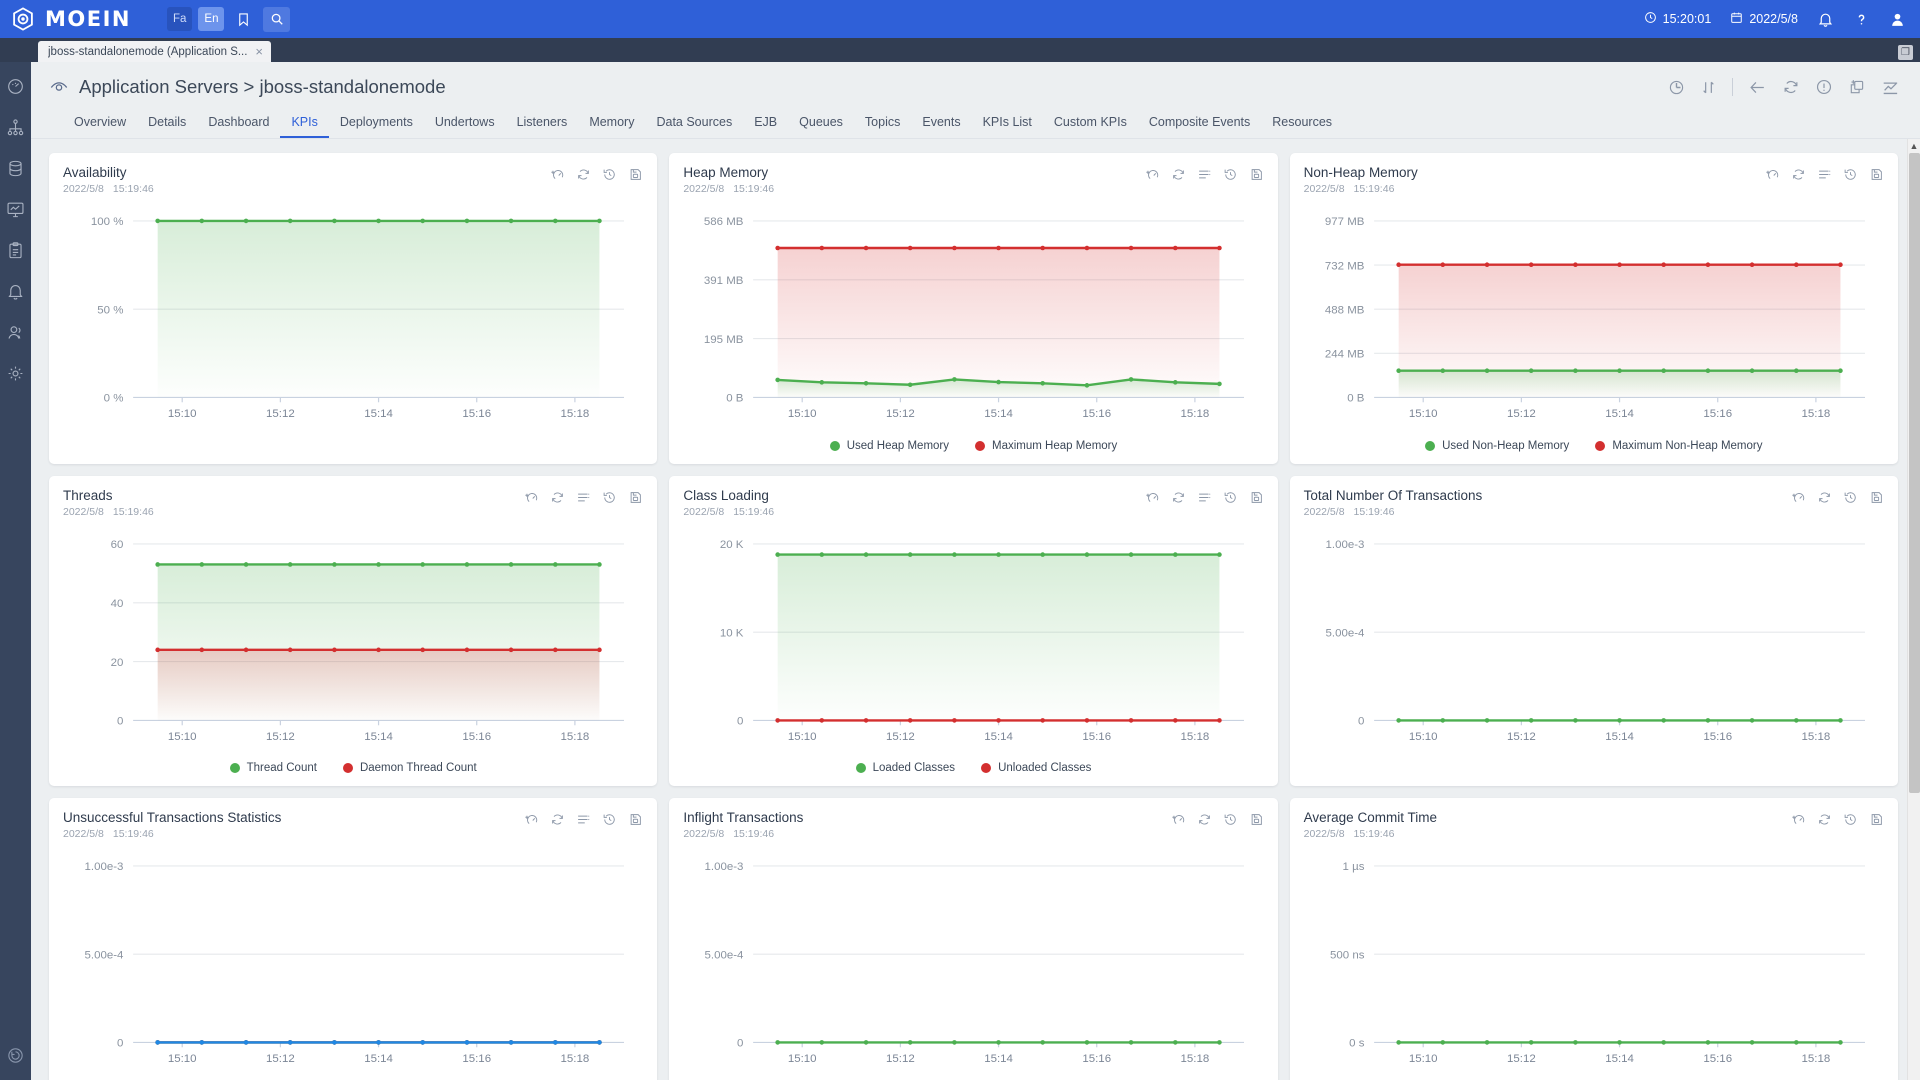 The image size is (1920, 1080). What do you see at coordinates (1914, 145) in the screenshot?
I see `scroll-up-arrow-icon: ▲` at bounding box center [1914, 145].